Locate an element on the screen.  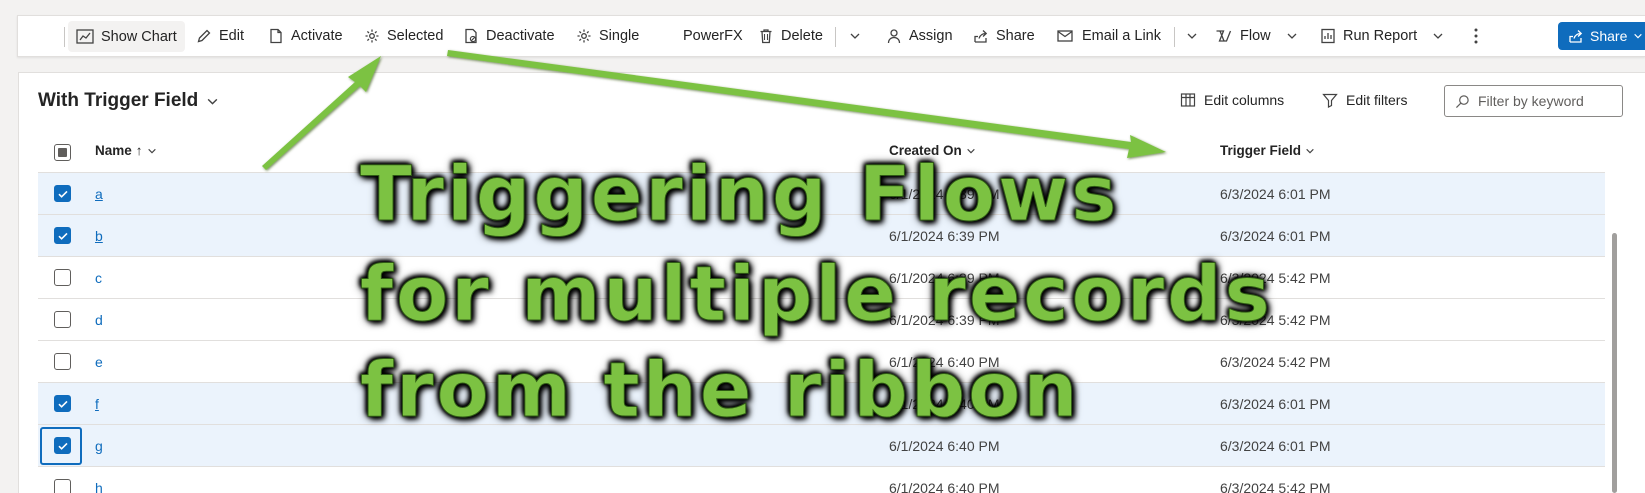
more-commands-button is located at coordinates (1476, 36).